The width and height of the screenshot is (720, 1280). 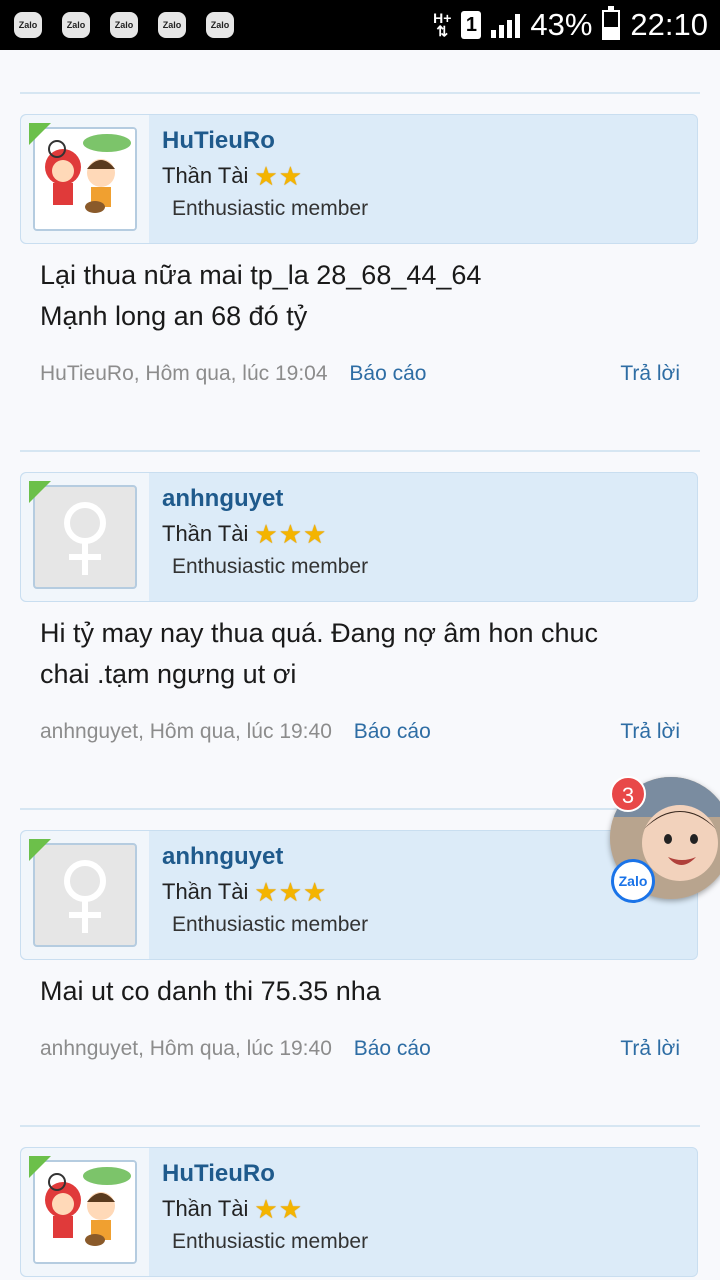 I want to click on unread-count-badge: 3, so click(x=628, y=794).